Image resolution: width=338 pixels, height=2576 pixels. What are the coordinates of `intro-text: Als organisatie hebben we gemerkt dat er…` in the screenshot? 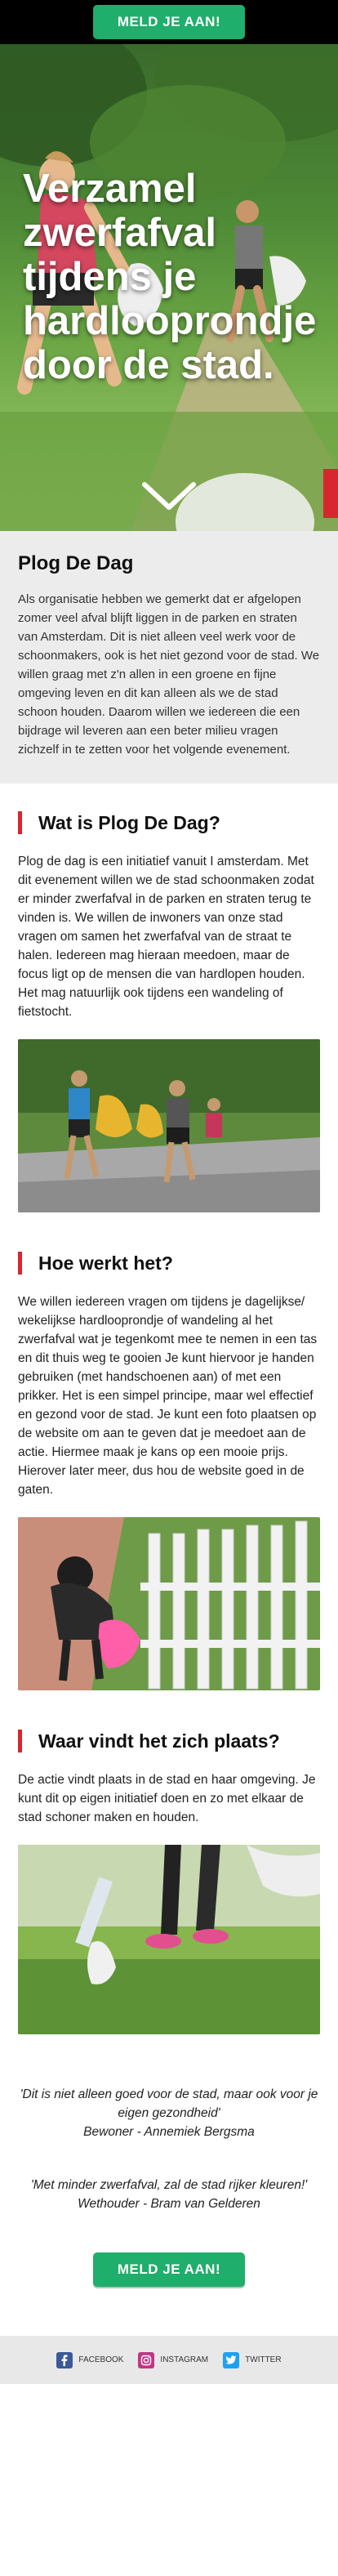 It's located at (169, 675).